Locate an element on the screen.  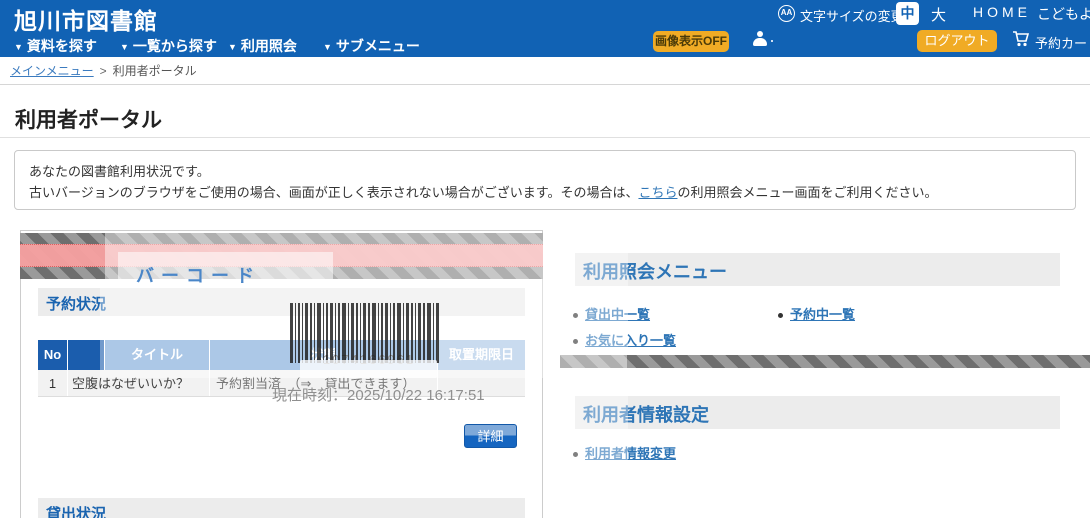
user-icon-head is located at coordinates (760, 34).